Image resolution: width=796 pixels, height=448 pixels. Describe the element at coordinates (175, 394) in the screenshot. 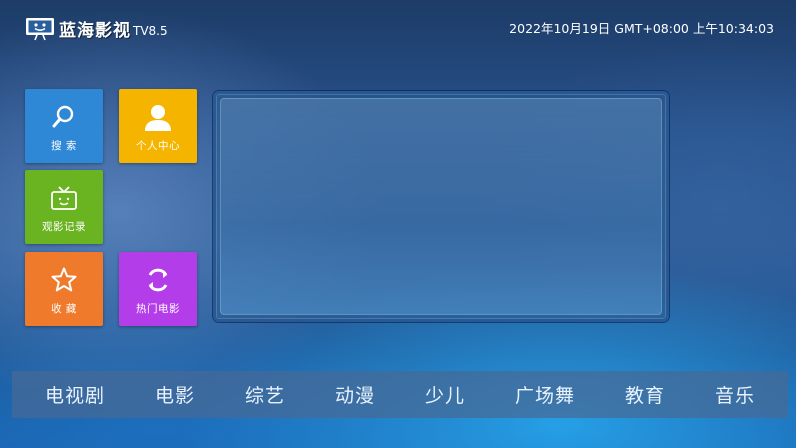

I see `category-movies: 电影` at that location.